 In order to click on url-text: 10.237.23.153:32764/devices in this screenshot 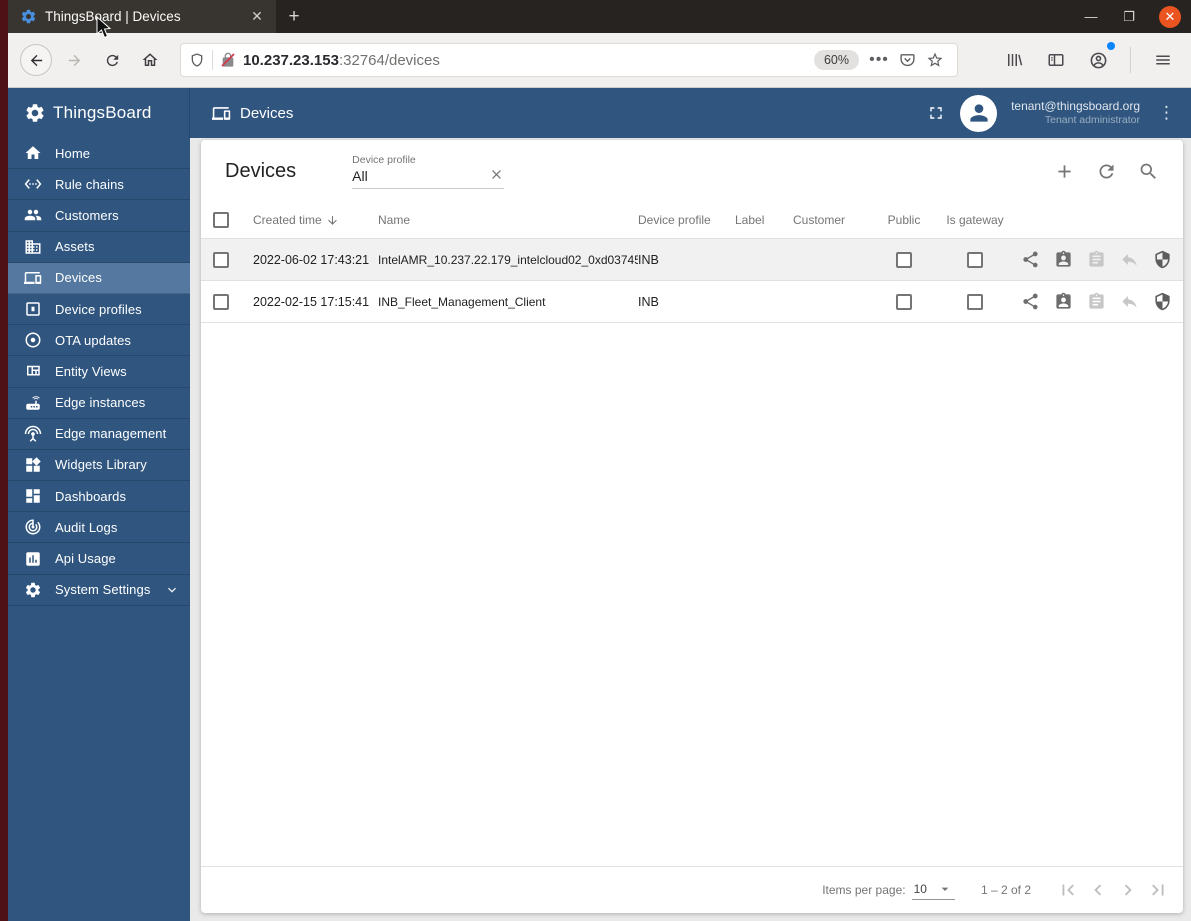, I will do `click(525, 60)`.